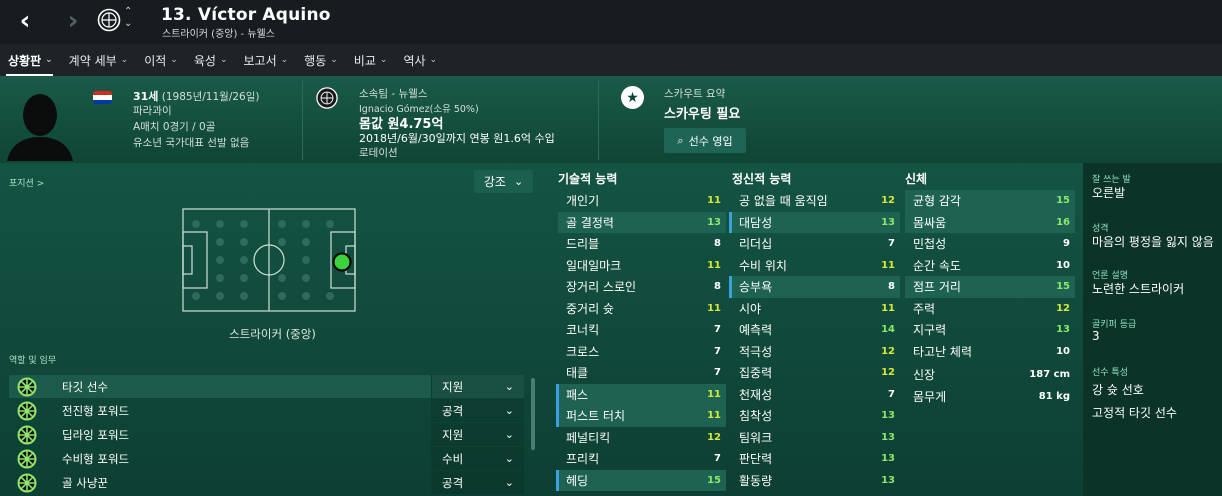 The height and width of the screenshot is (496, 1222). What do you see at coordinates (815, 395) in the screenshot?
I see `attribute-row: 천재성 7` at bounding box center [815, 395].